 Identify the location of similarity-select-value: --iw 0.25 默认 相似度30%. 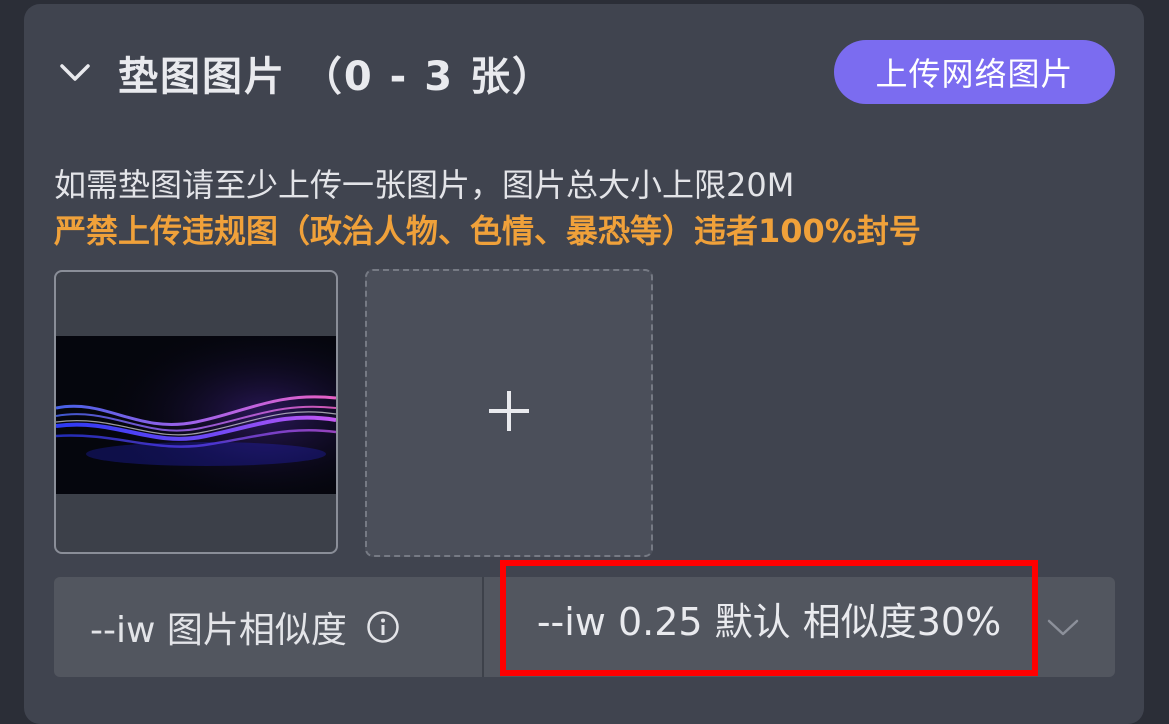
(769, 618).